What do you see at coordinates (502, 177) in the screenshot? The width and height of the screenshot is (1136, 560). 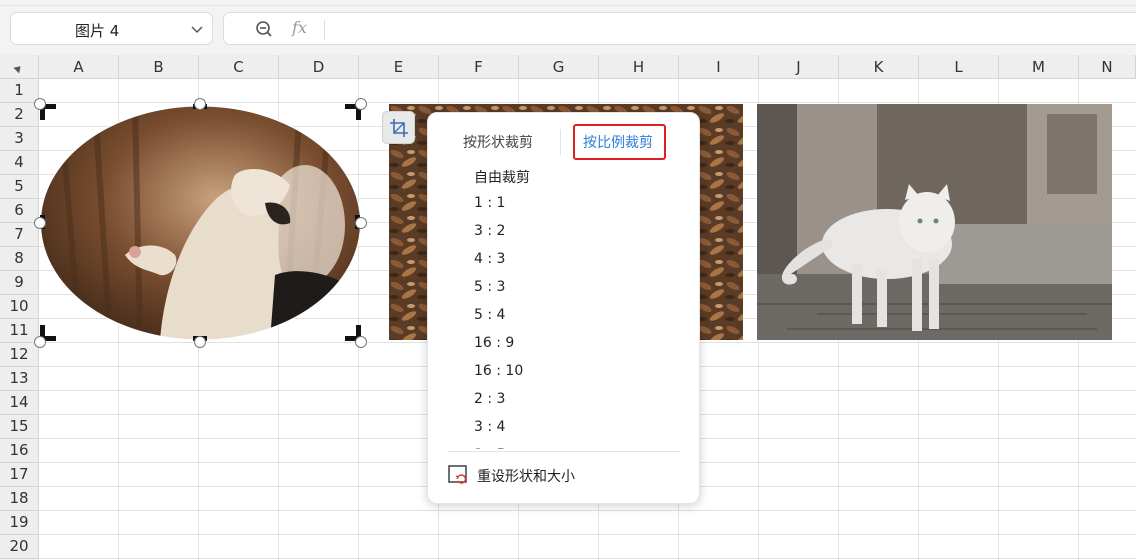 I see `ratio-option: 自由裁剪` at bounding box center [502, 177].